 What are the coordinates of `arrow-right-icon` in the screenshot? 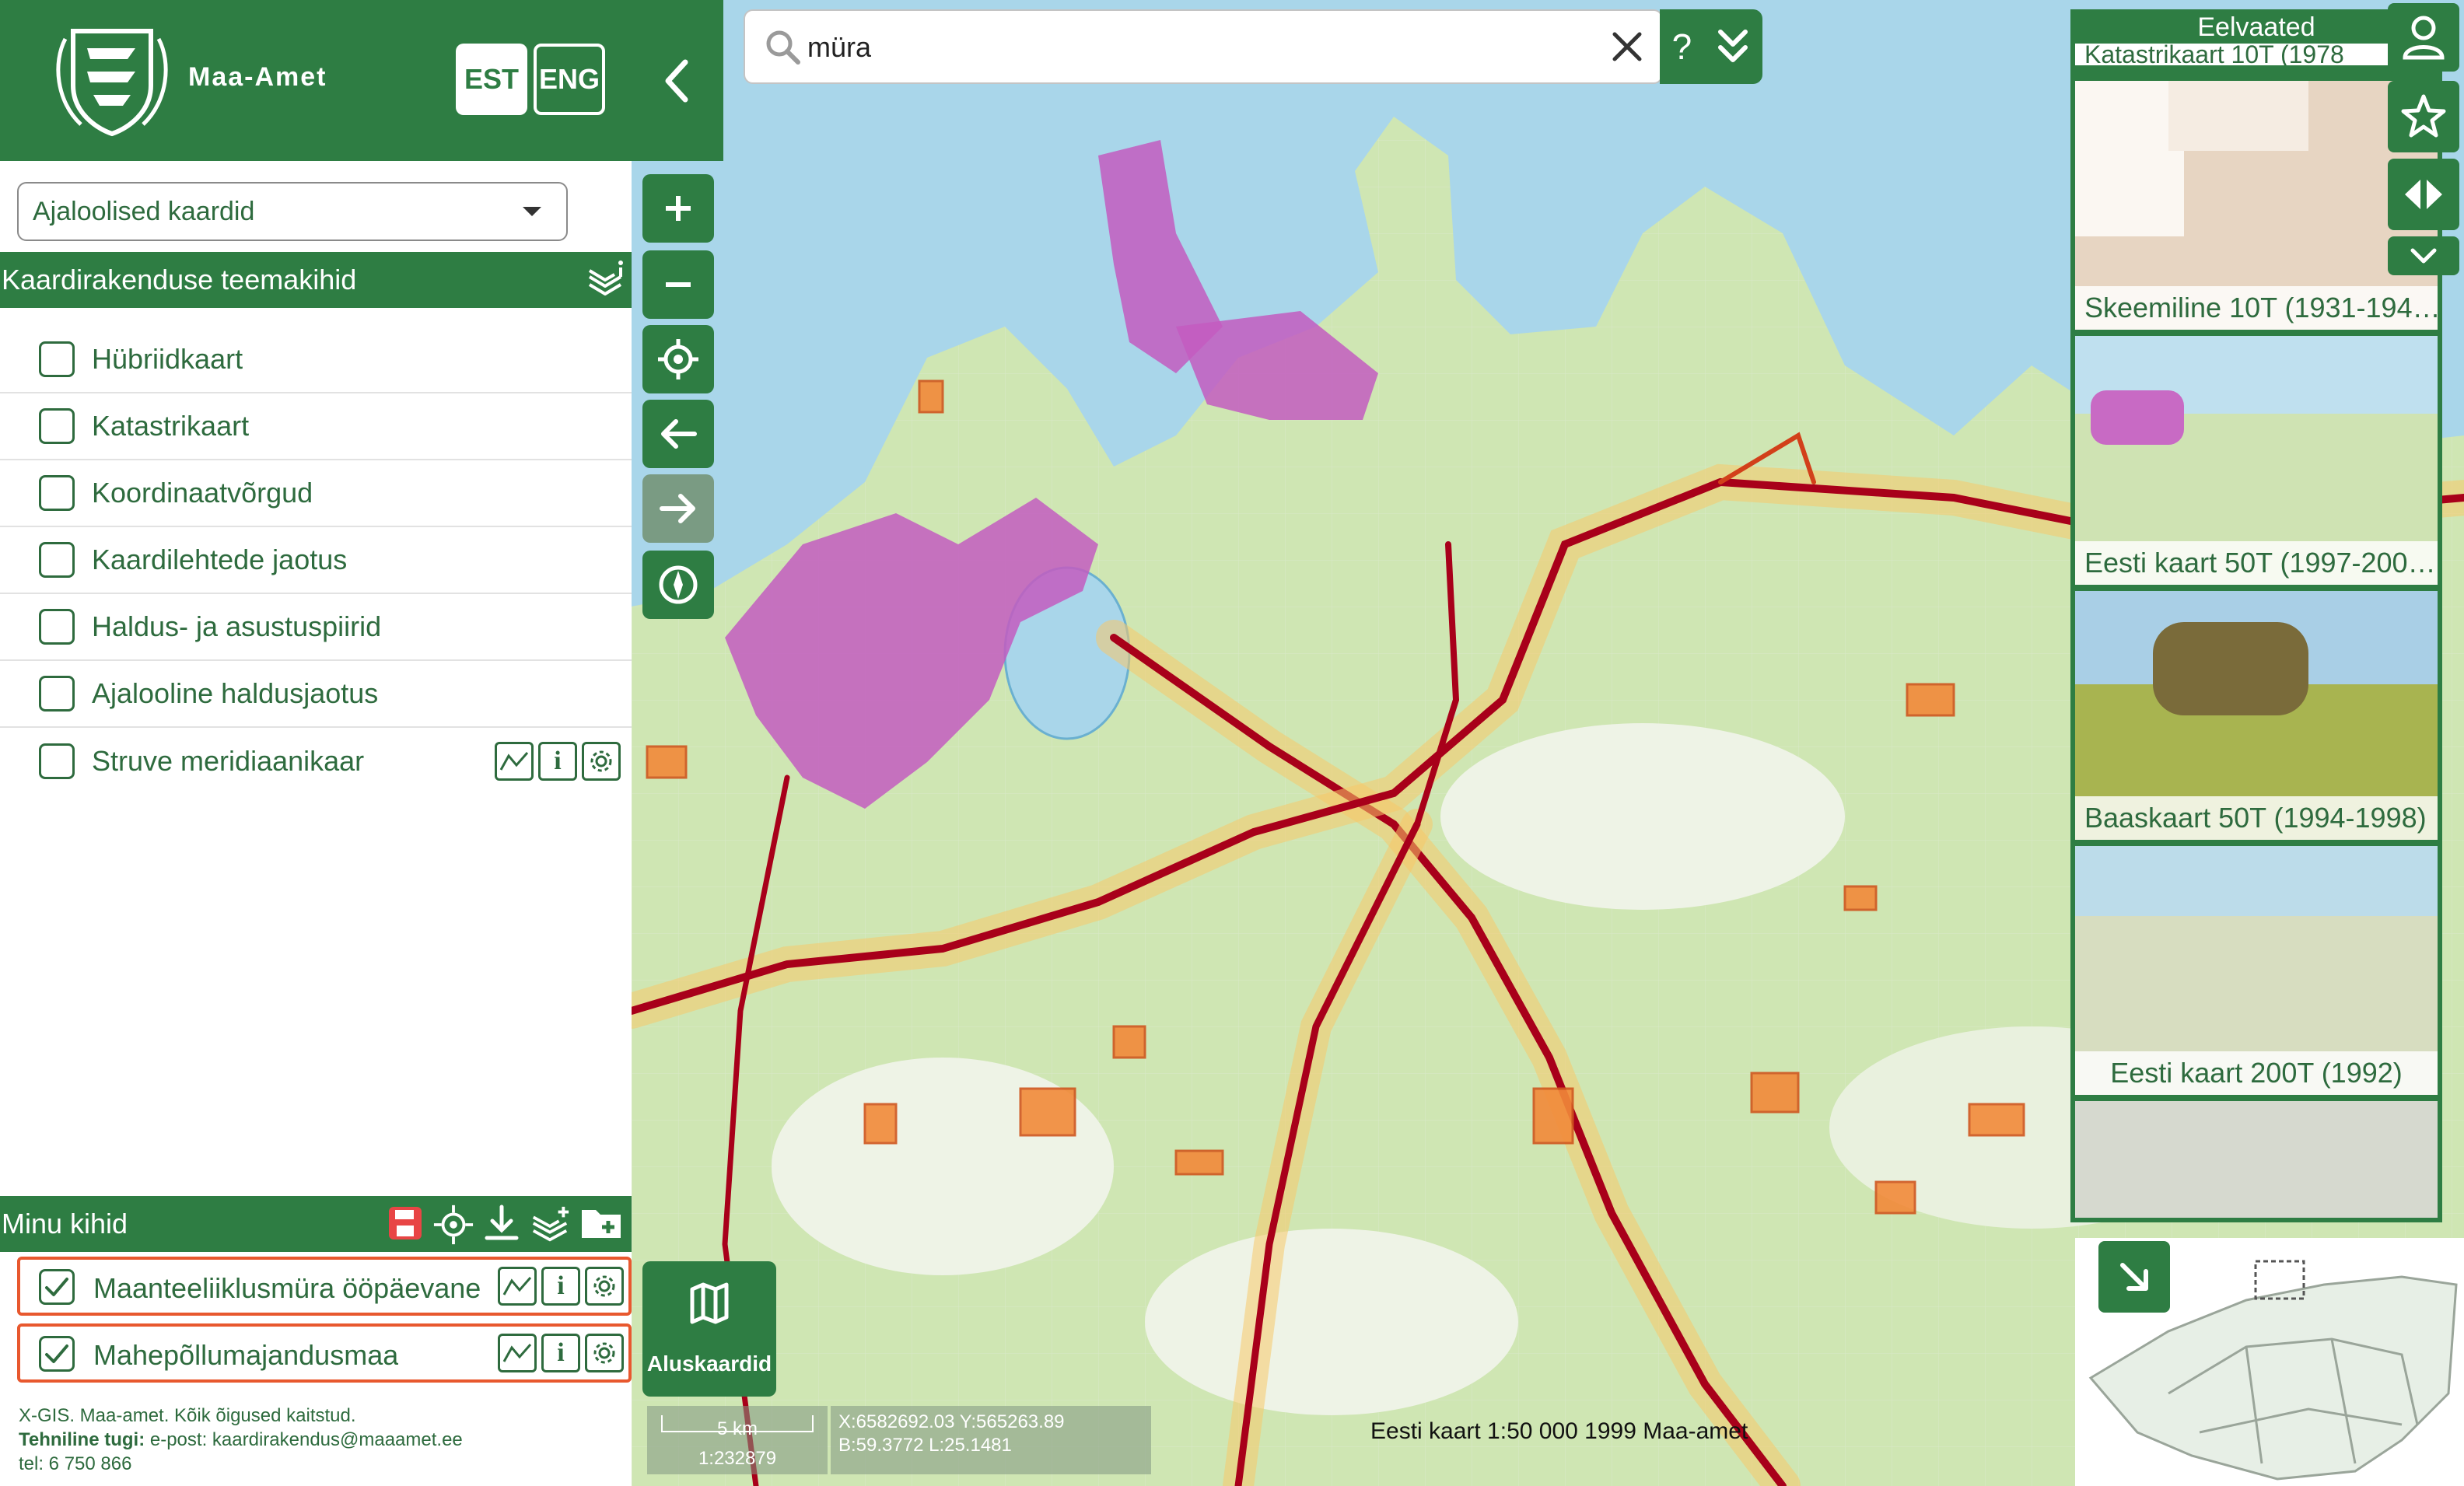 It's located at (678, 508).